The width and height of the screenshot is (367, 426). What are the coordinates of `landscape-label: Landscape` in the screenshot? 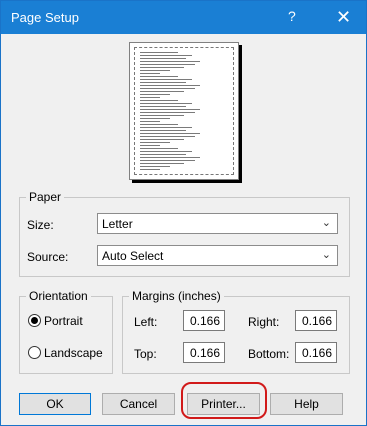 It's located at (73, 353).